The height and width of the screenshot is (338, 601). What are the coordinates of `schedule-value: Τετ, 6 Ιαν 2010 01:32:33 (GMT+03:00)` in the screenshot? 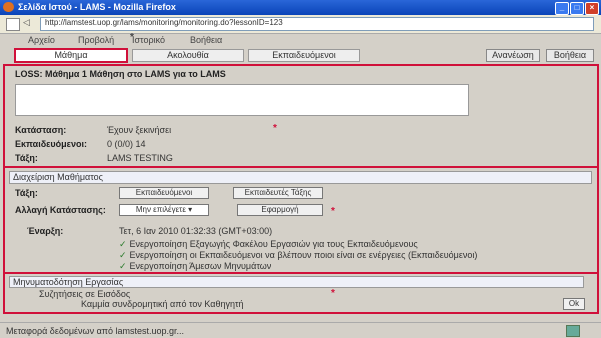 It's located at (196, 231).